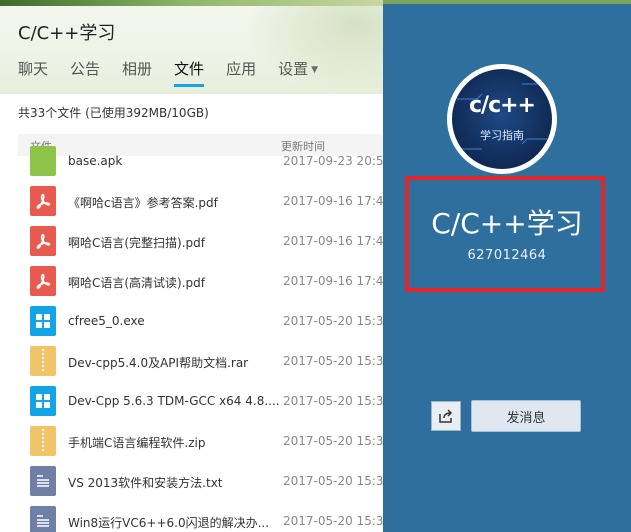 The height and width of the screenshot is (532, 631). Describe the element at coordinates (137, 69) in the screenshot. I see `tab-label: 相册` at that location.